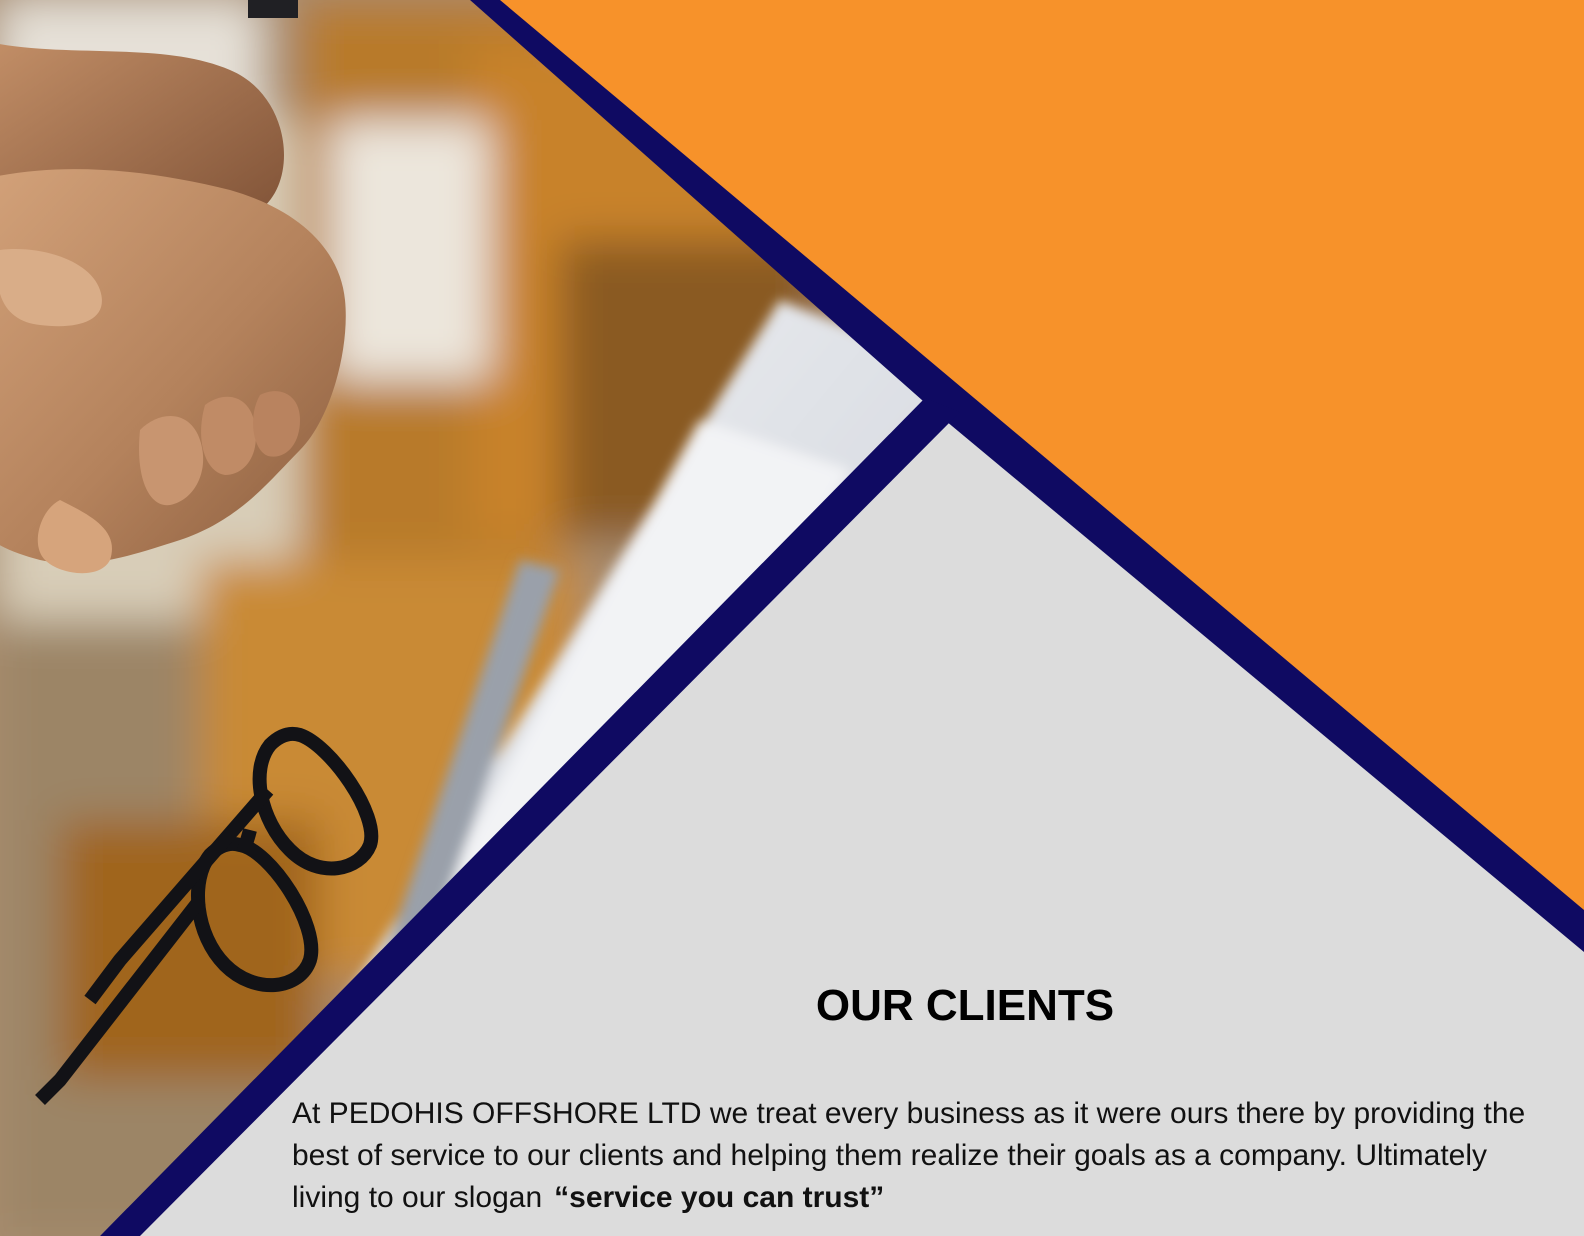 This screenshot has width=1584, height=1236. What do you see at coordinates (965, 1005) in the screenshot?
I see `section-title: OUR CLIENTS` at bounding box center [965, 1005].